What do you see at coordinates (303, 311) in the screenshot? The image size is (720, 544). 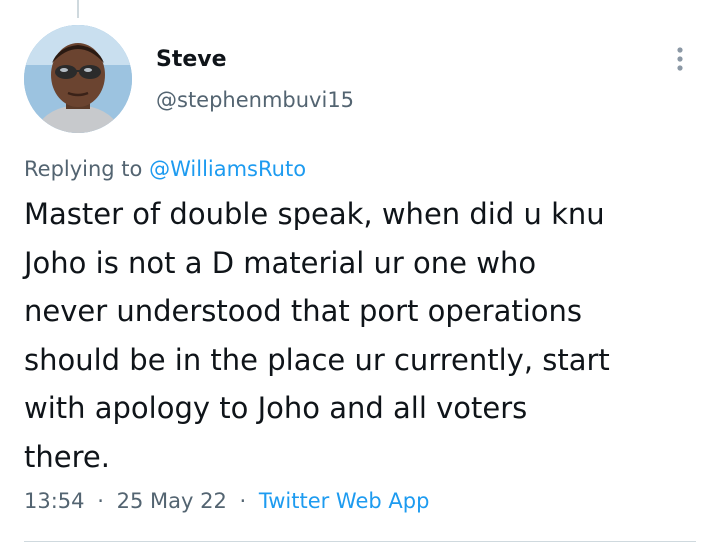 I see `tweet-text-line: never understood that port operations` at bounding box center [303, 311].